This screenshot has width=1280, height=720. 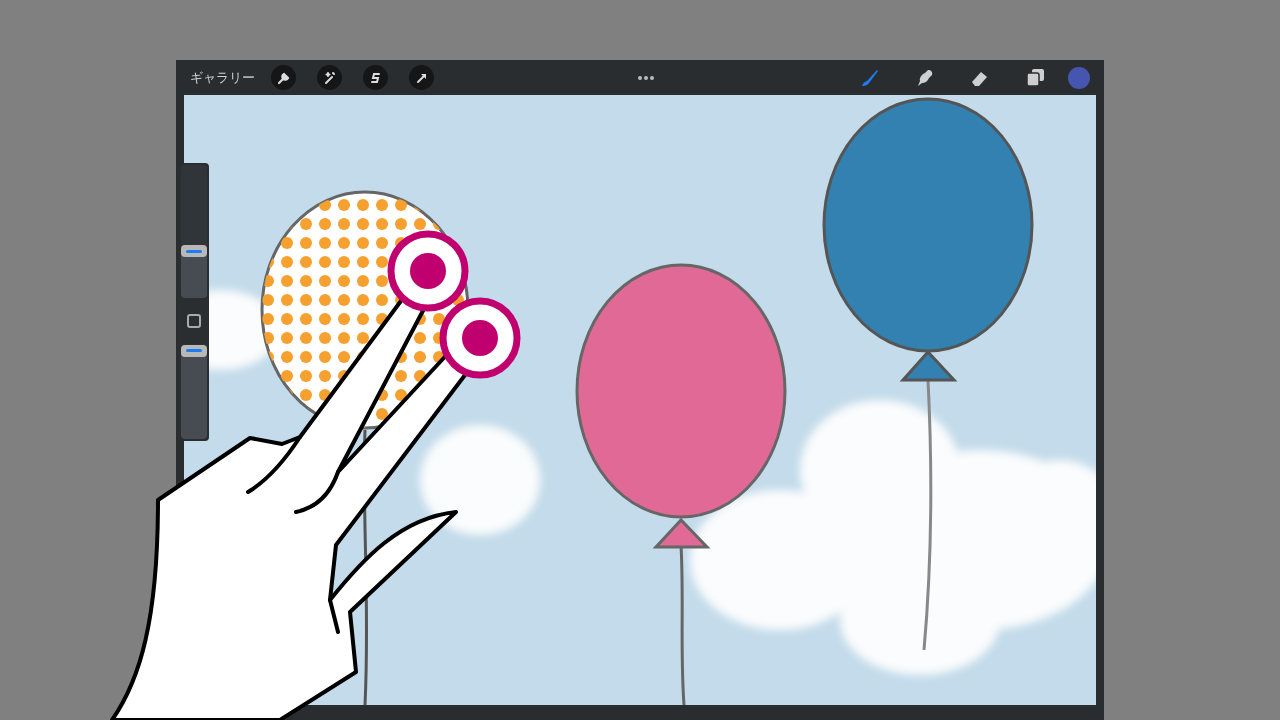 What do you see at coordinates (193, 231) in the screenshot?
I see `brush-size-slider` at bounding box center [193, 231].